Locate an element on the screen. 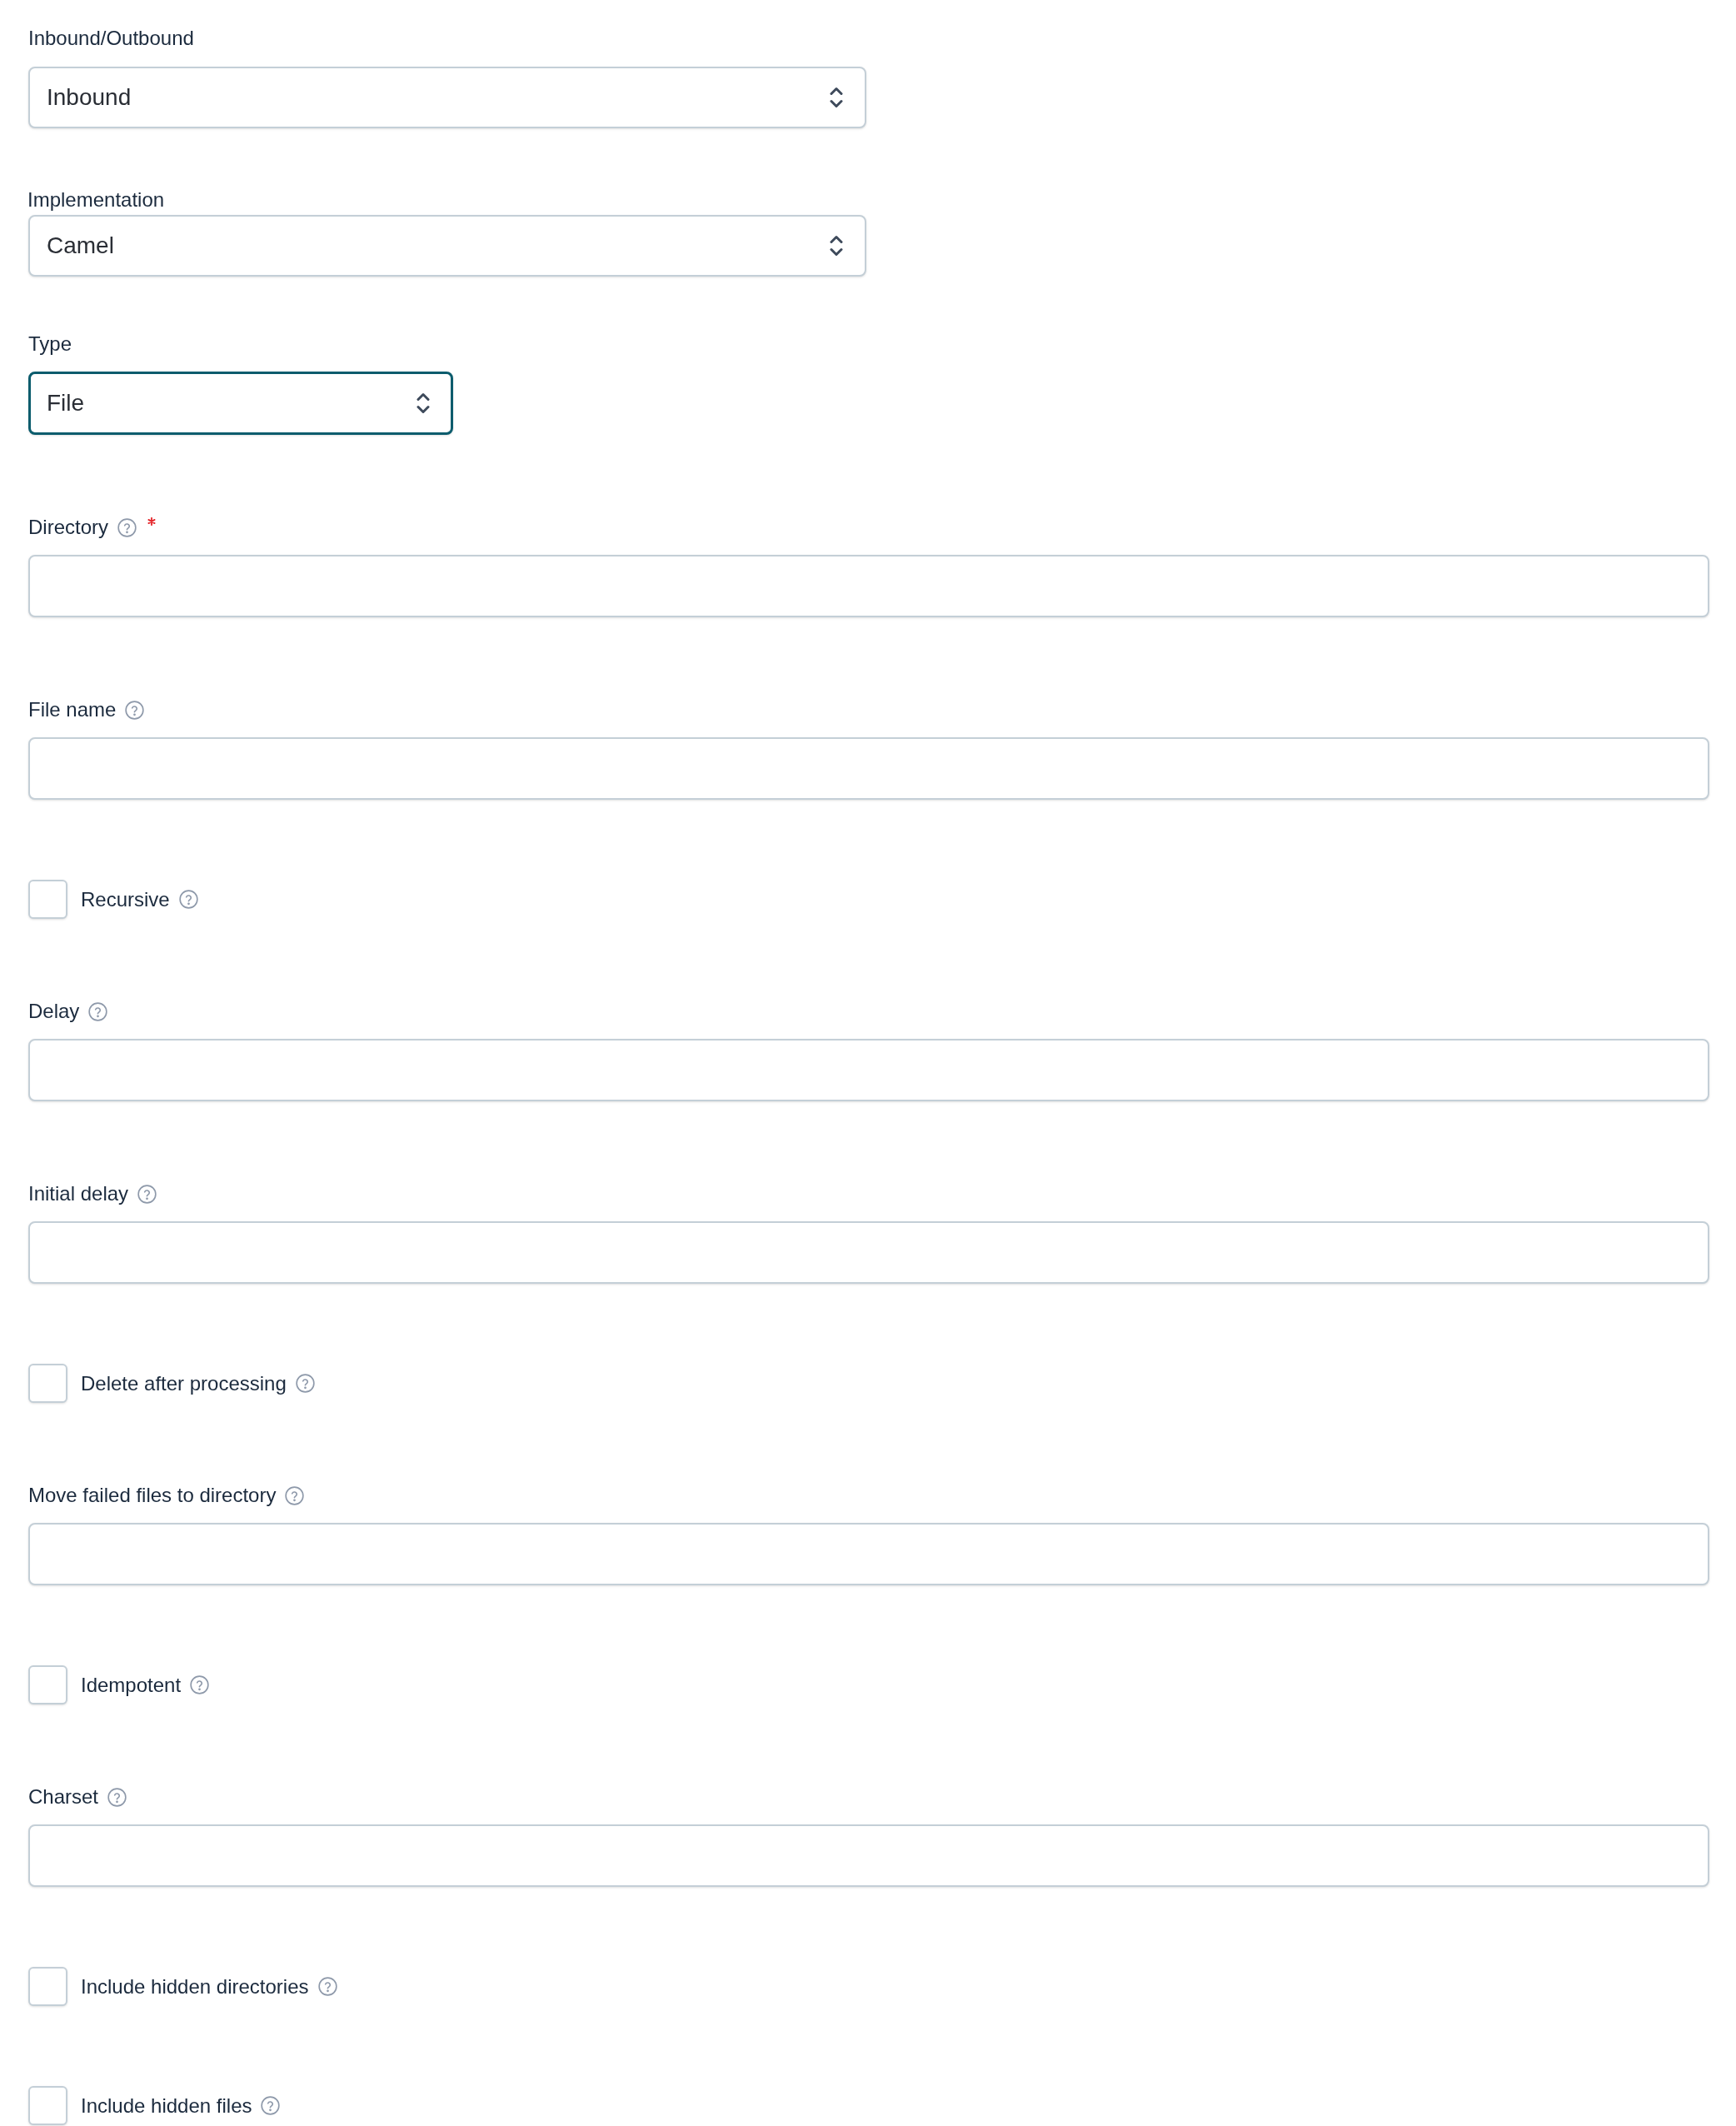 The height and width of the screenshot is (2126, 1736). field-label: Charset is located at coordinates (63, 1796).